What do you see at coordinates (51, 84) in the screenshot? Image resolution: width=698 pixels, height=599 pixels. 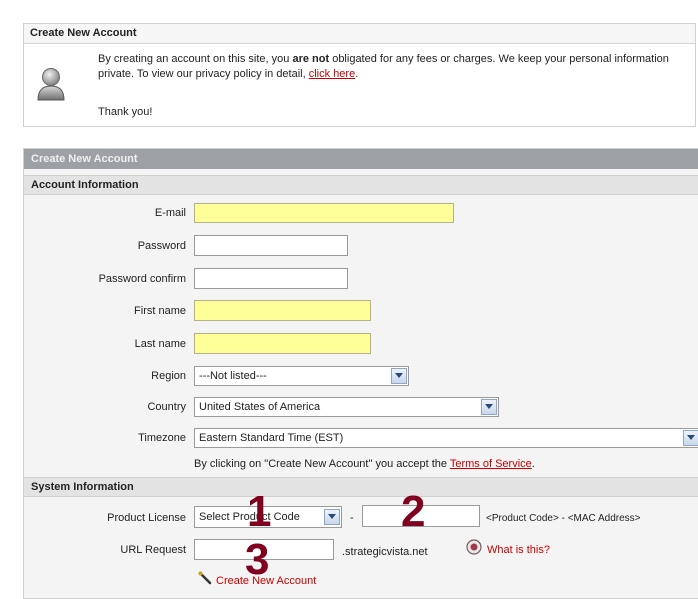 I see `user-icon` at bounding box center [51, 84].